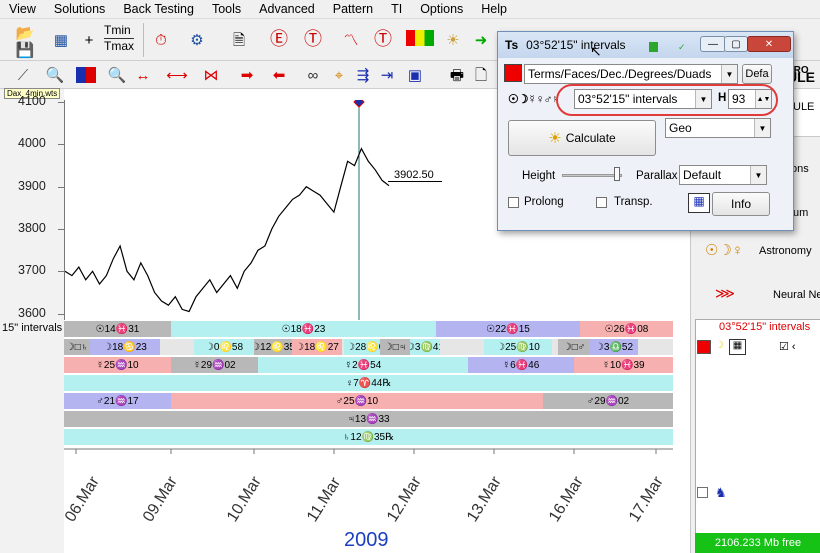 Image resolution: width=820 pixels, height=553 pixels. I want to click on astronomy-label: Astronomy, so click(785, 251).